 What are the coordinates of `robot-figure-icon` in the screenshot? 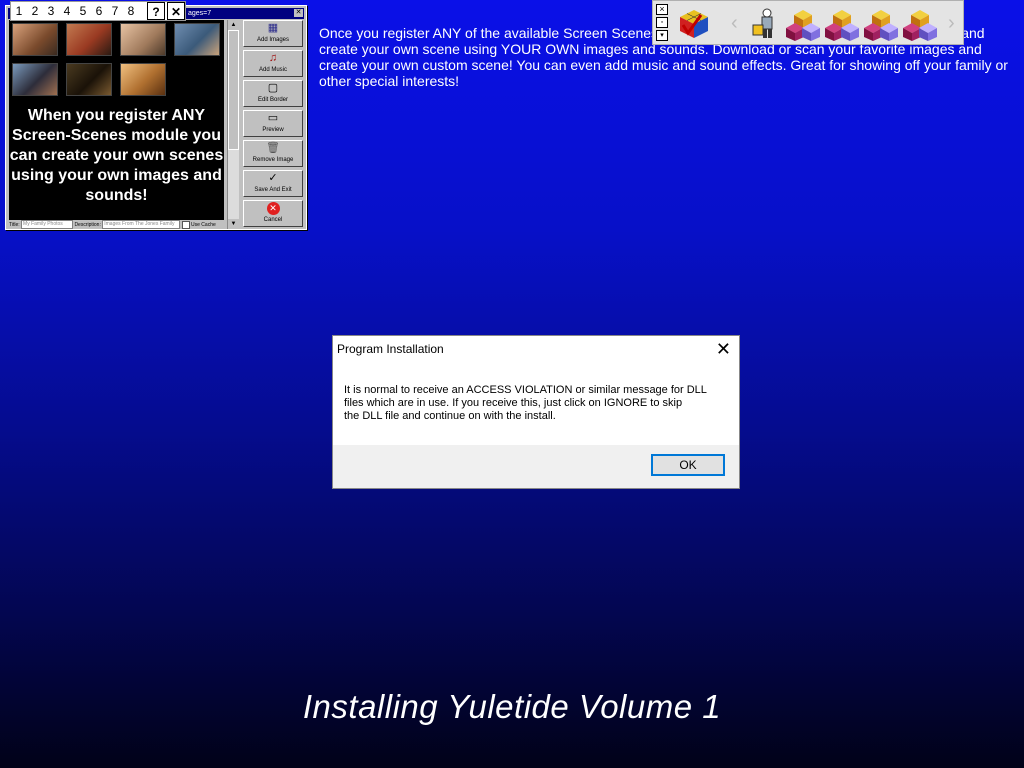 It's located at (764, 24).